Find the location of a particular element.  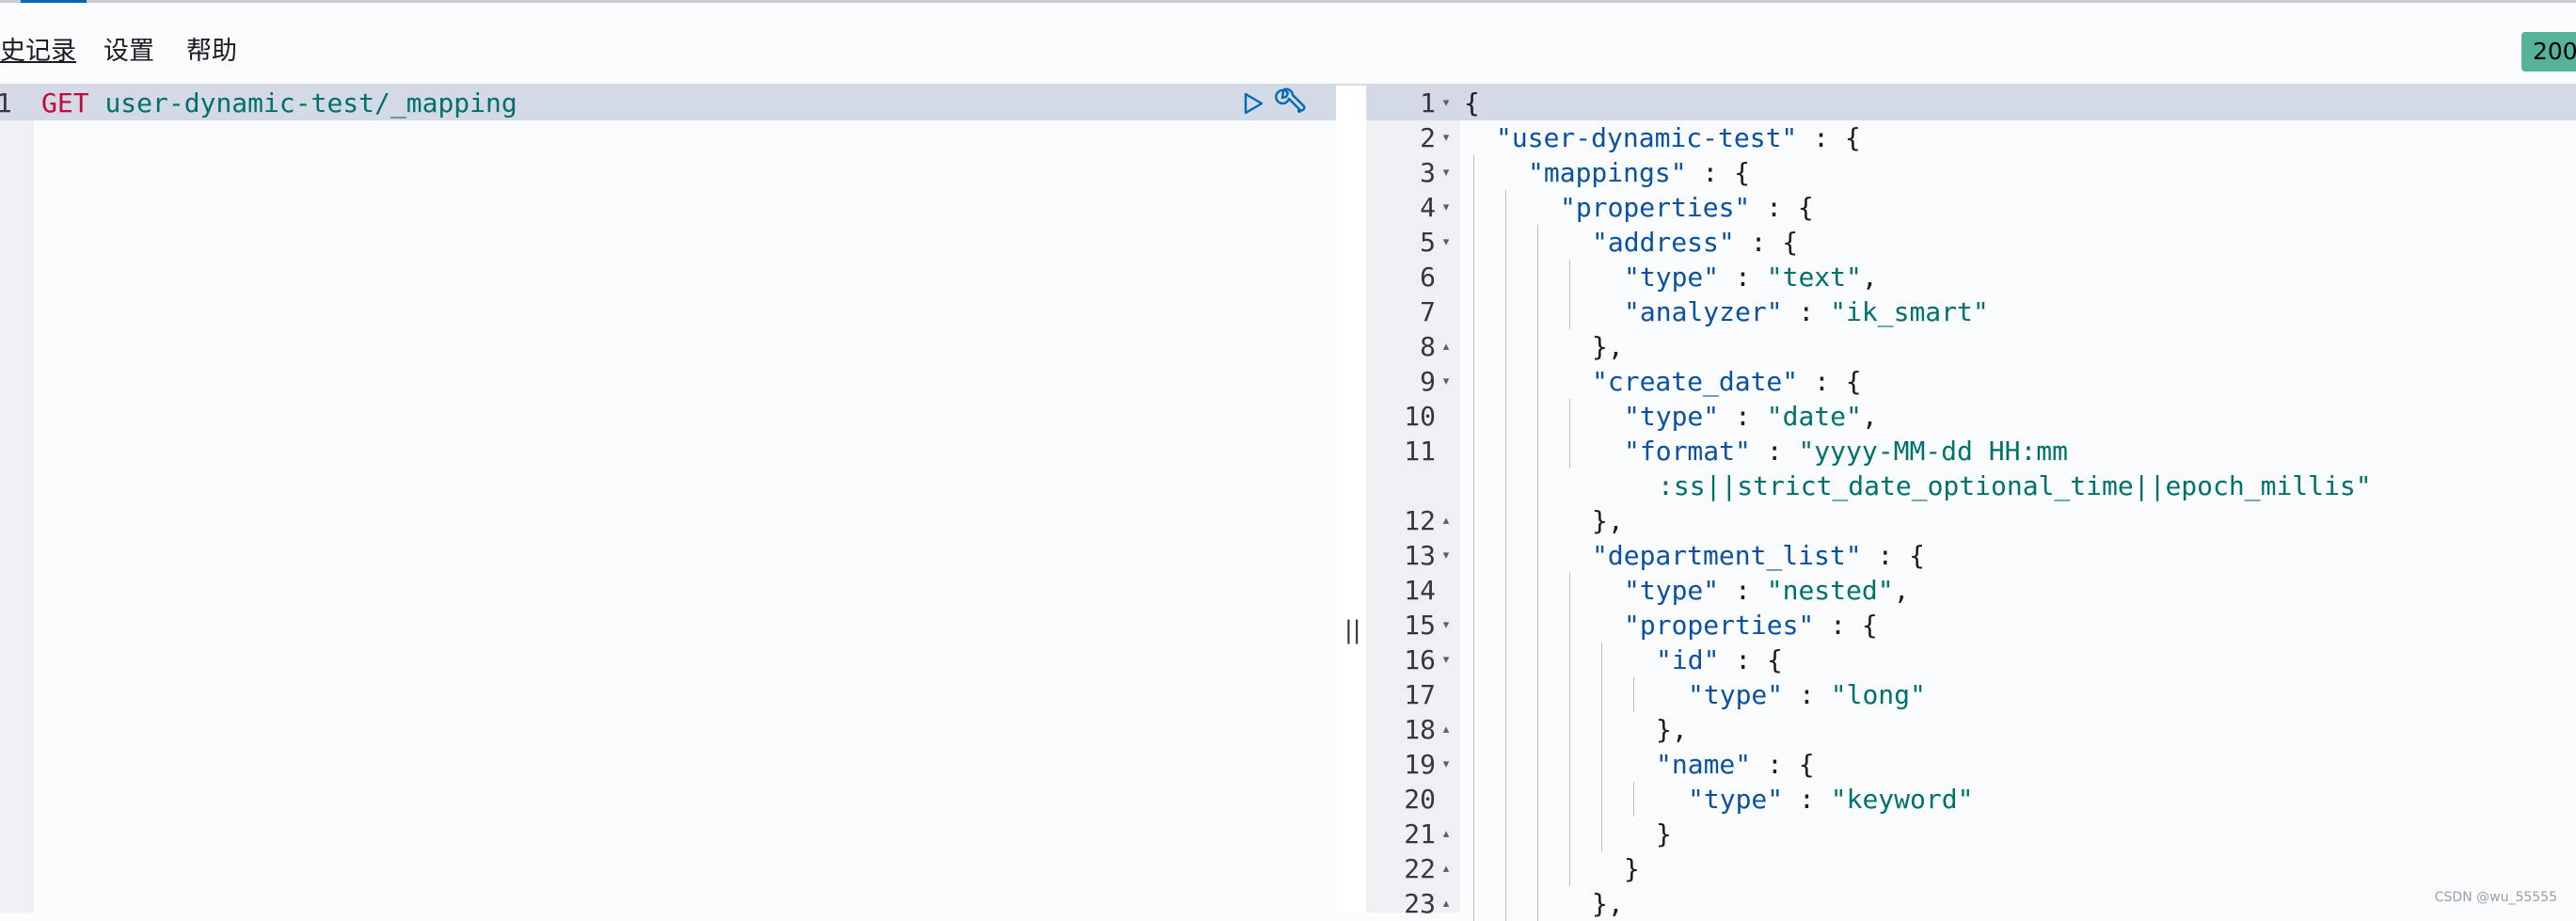

response-code-text: "department_list" : { is located at coordinates (1758, 555).